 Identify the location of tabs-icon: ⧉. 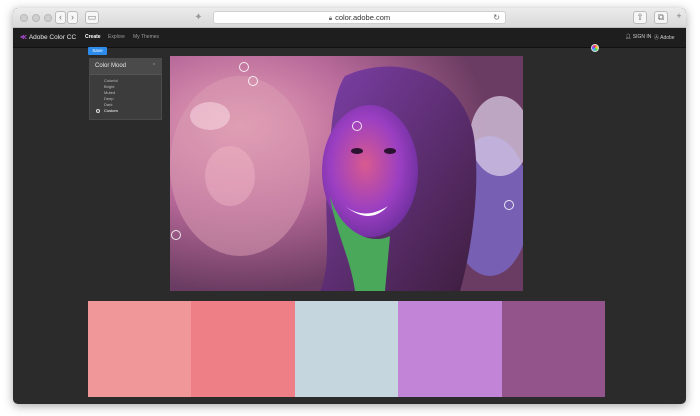
(661, 17).